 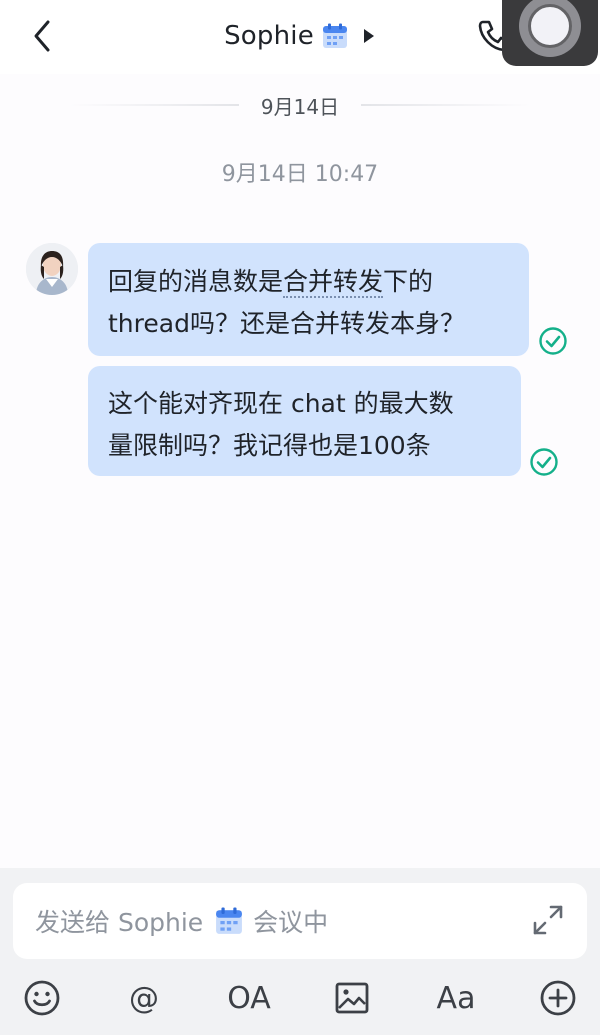 What do you see at coordinates (291, 922) in the screenshot?
I see `placeholder-suffix: 会议中` at bounding box center [291, 922].